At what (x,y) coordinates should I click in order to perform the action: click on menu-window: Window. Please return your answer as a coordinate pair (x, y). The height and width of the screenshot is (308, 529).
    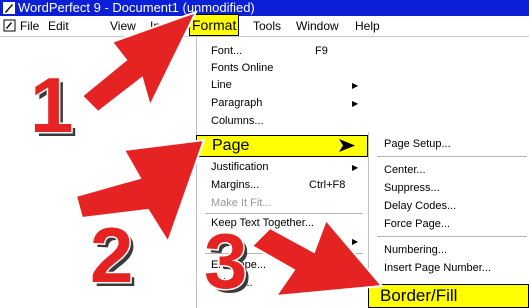
    Looking at the image, I should click on (317, 26).